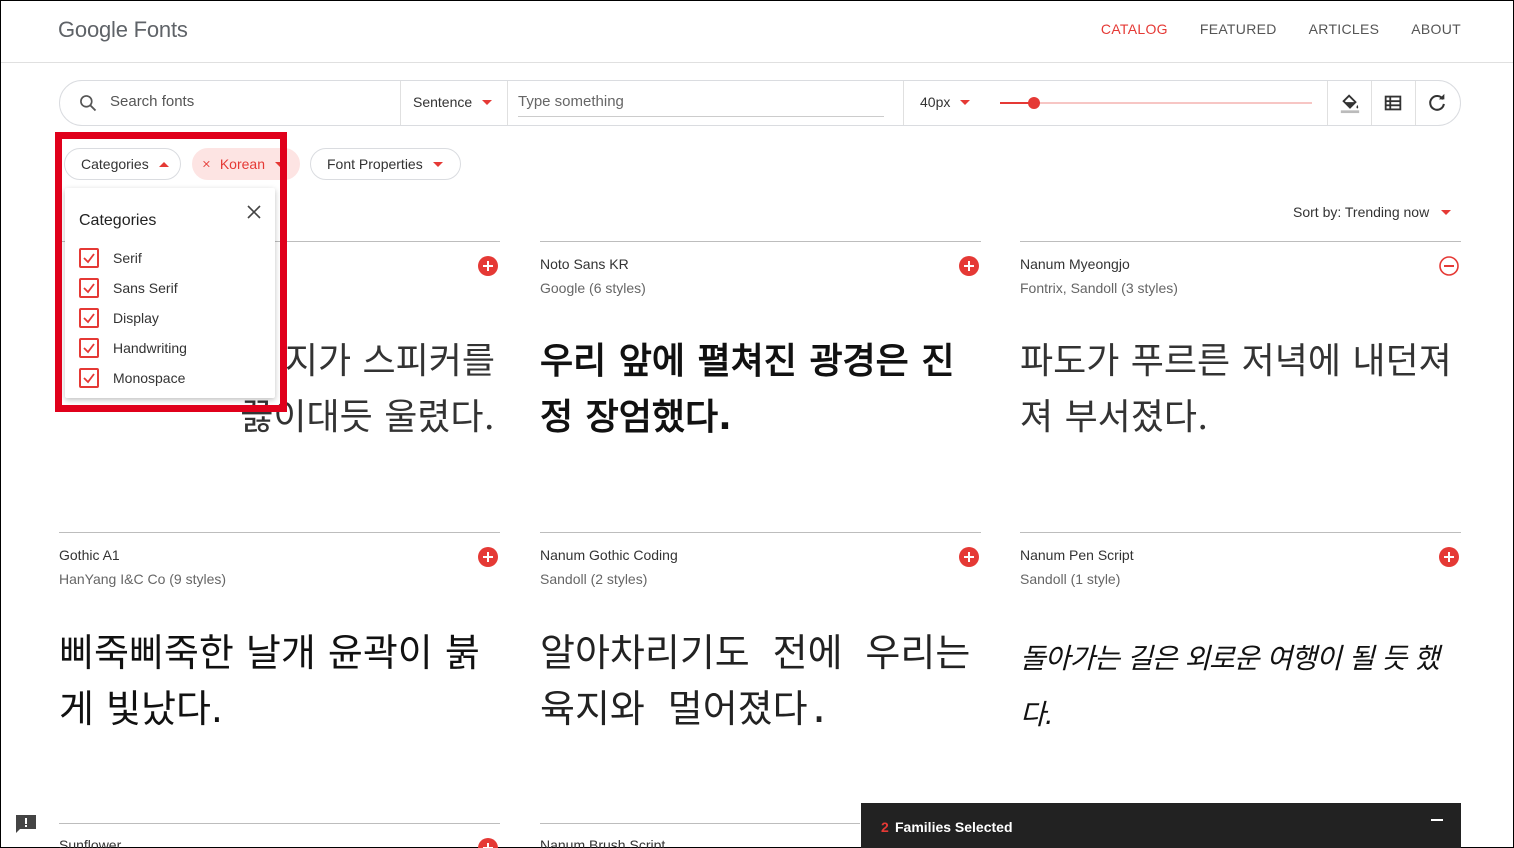 The width and height of the screenshot is (1514, 848). I want to click on font-name: Nanum Pen Script, so click(1077, 555).